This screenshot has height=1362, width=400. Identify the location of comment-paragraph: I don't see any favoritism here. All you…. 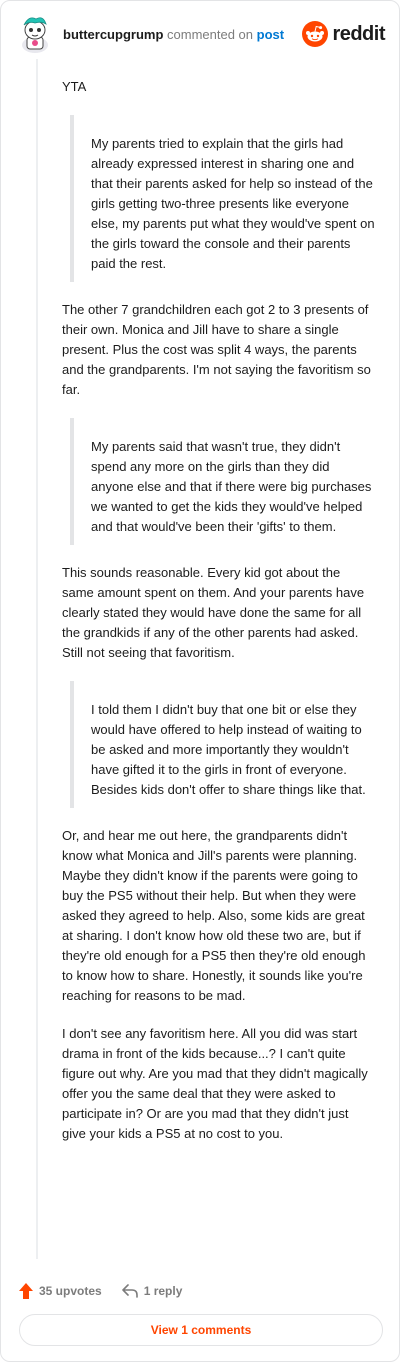
(215, 1083).